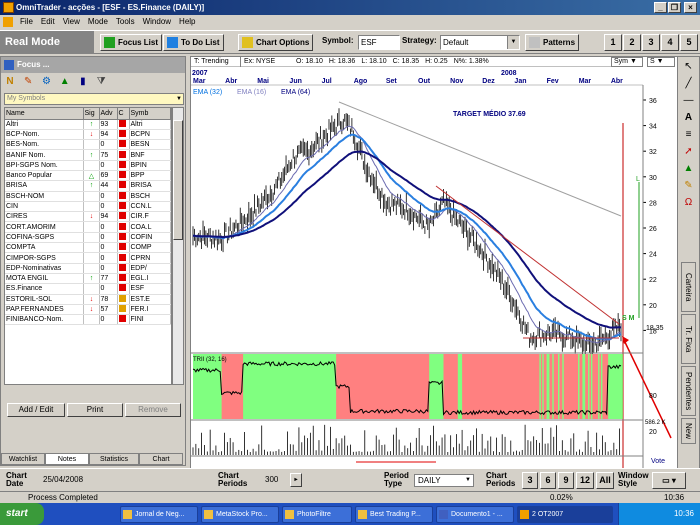 This screenshot has width=700, height=525. What do you see at coordinates (690, 7) in the screenshot?
I see `close-button: ×` at bounding box center [690, 7].